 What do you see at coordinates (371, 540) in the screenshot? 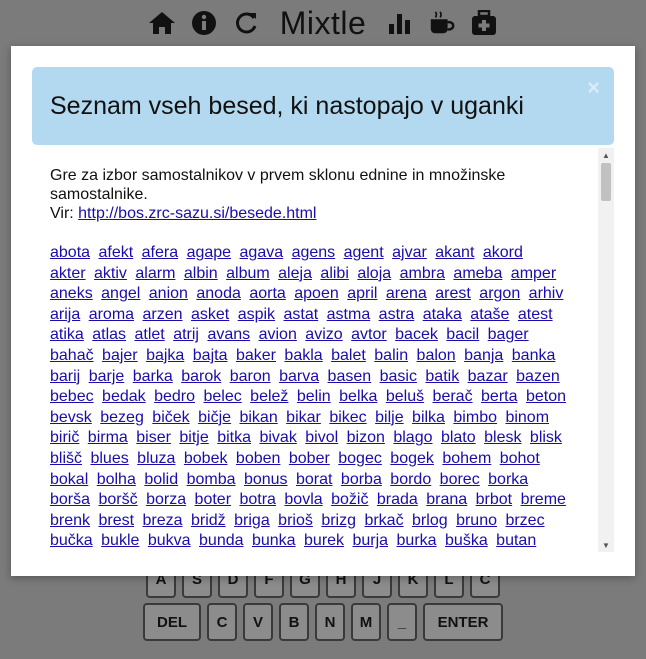
I see `word-link: burja` at bounding box center [371, 540].